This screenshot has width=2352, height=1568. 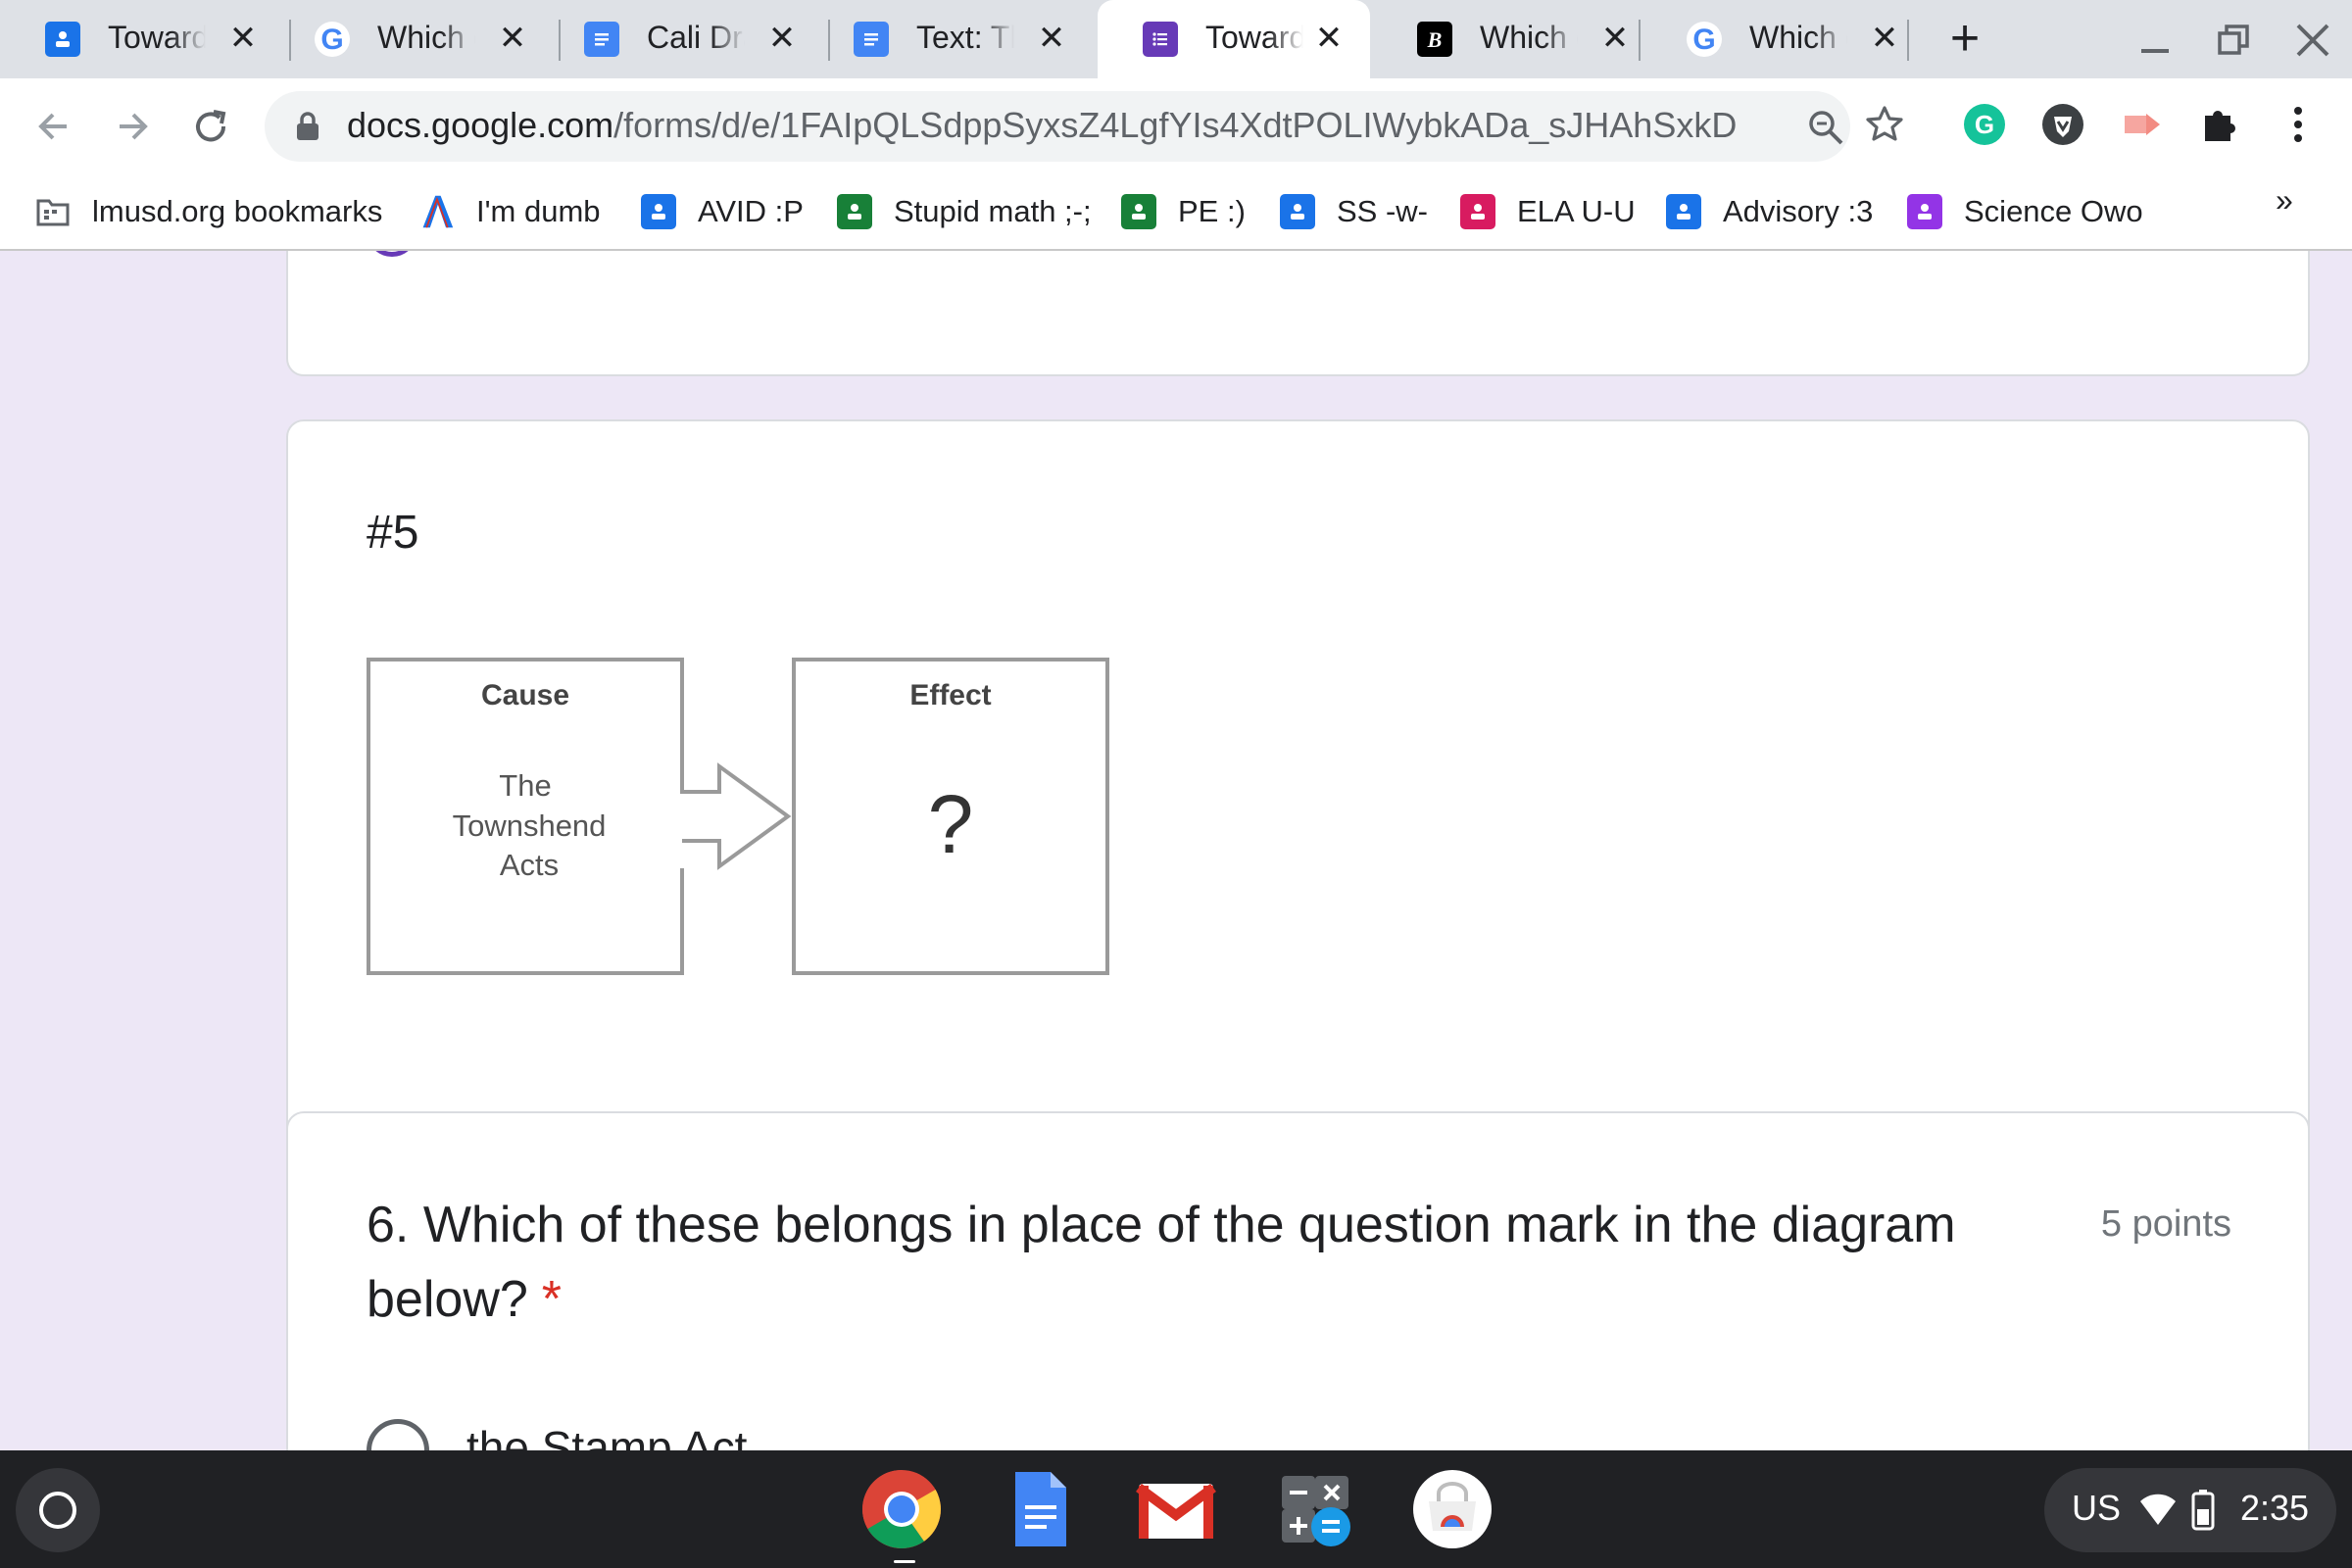 I want to click on status-tray: US 2:35, so click(x=2190, y=1510).